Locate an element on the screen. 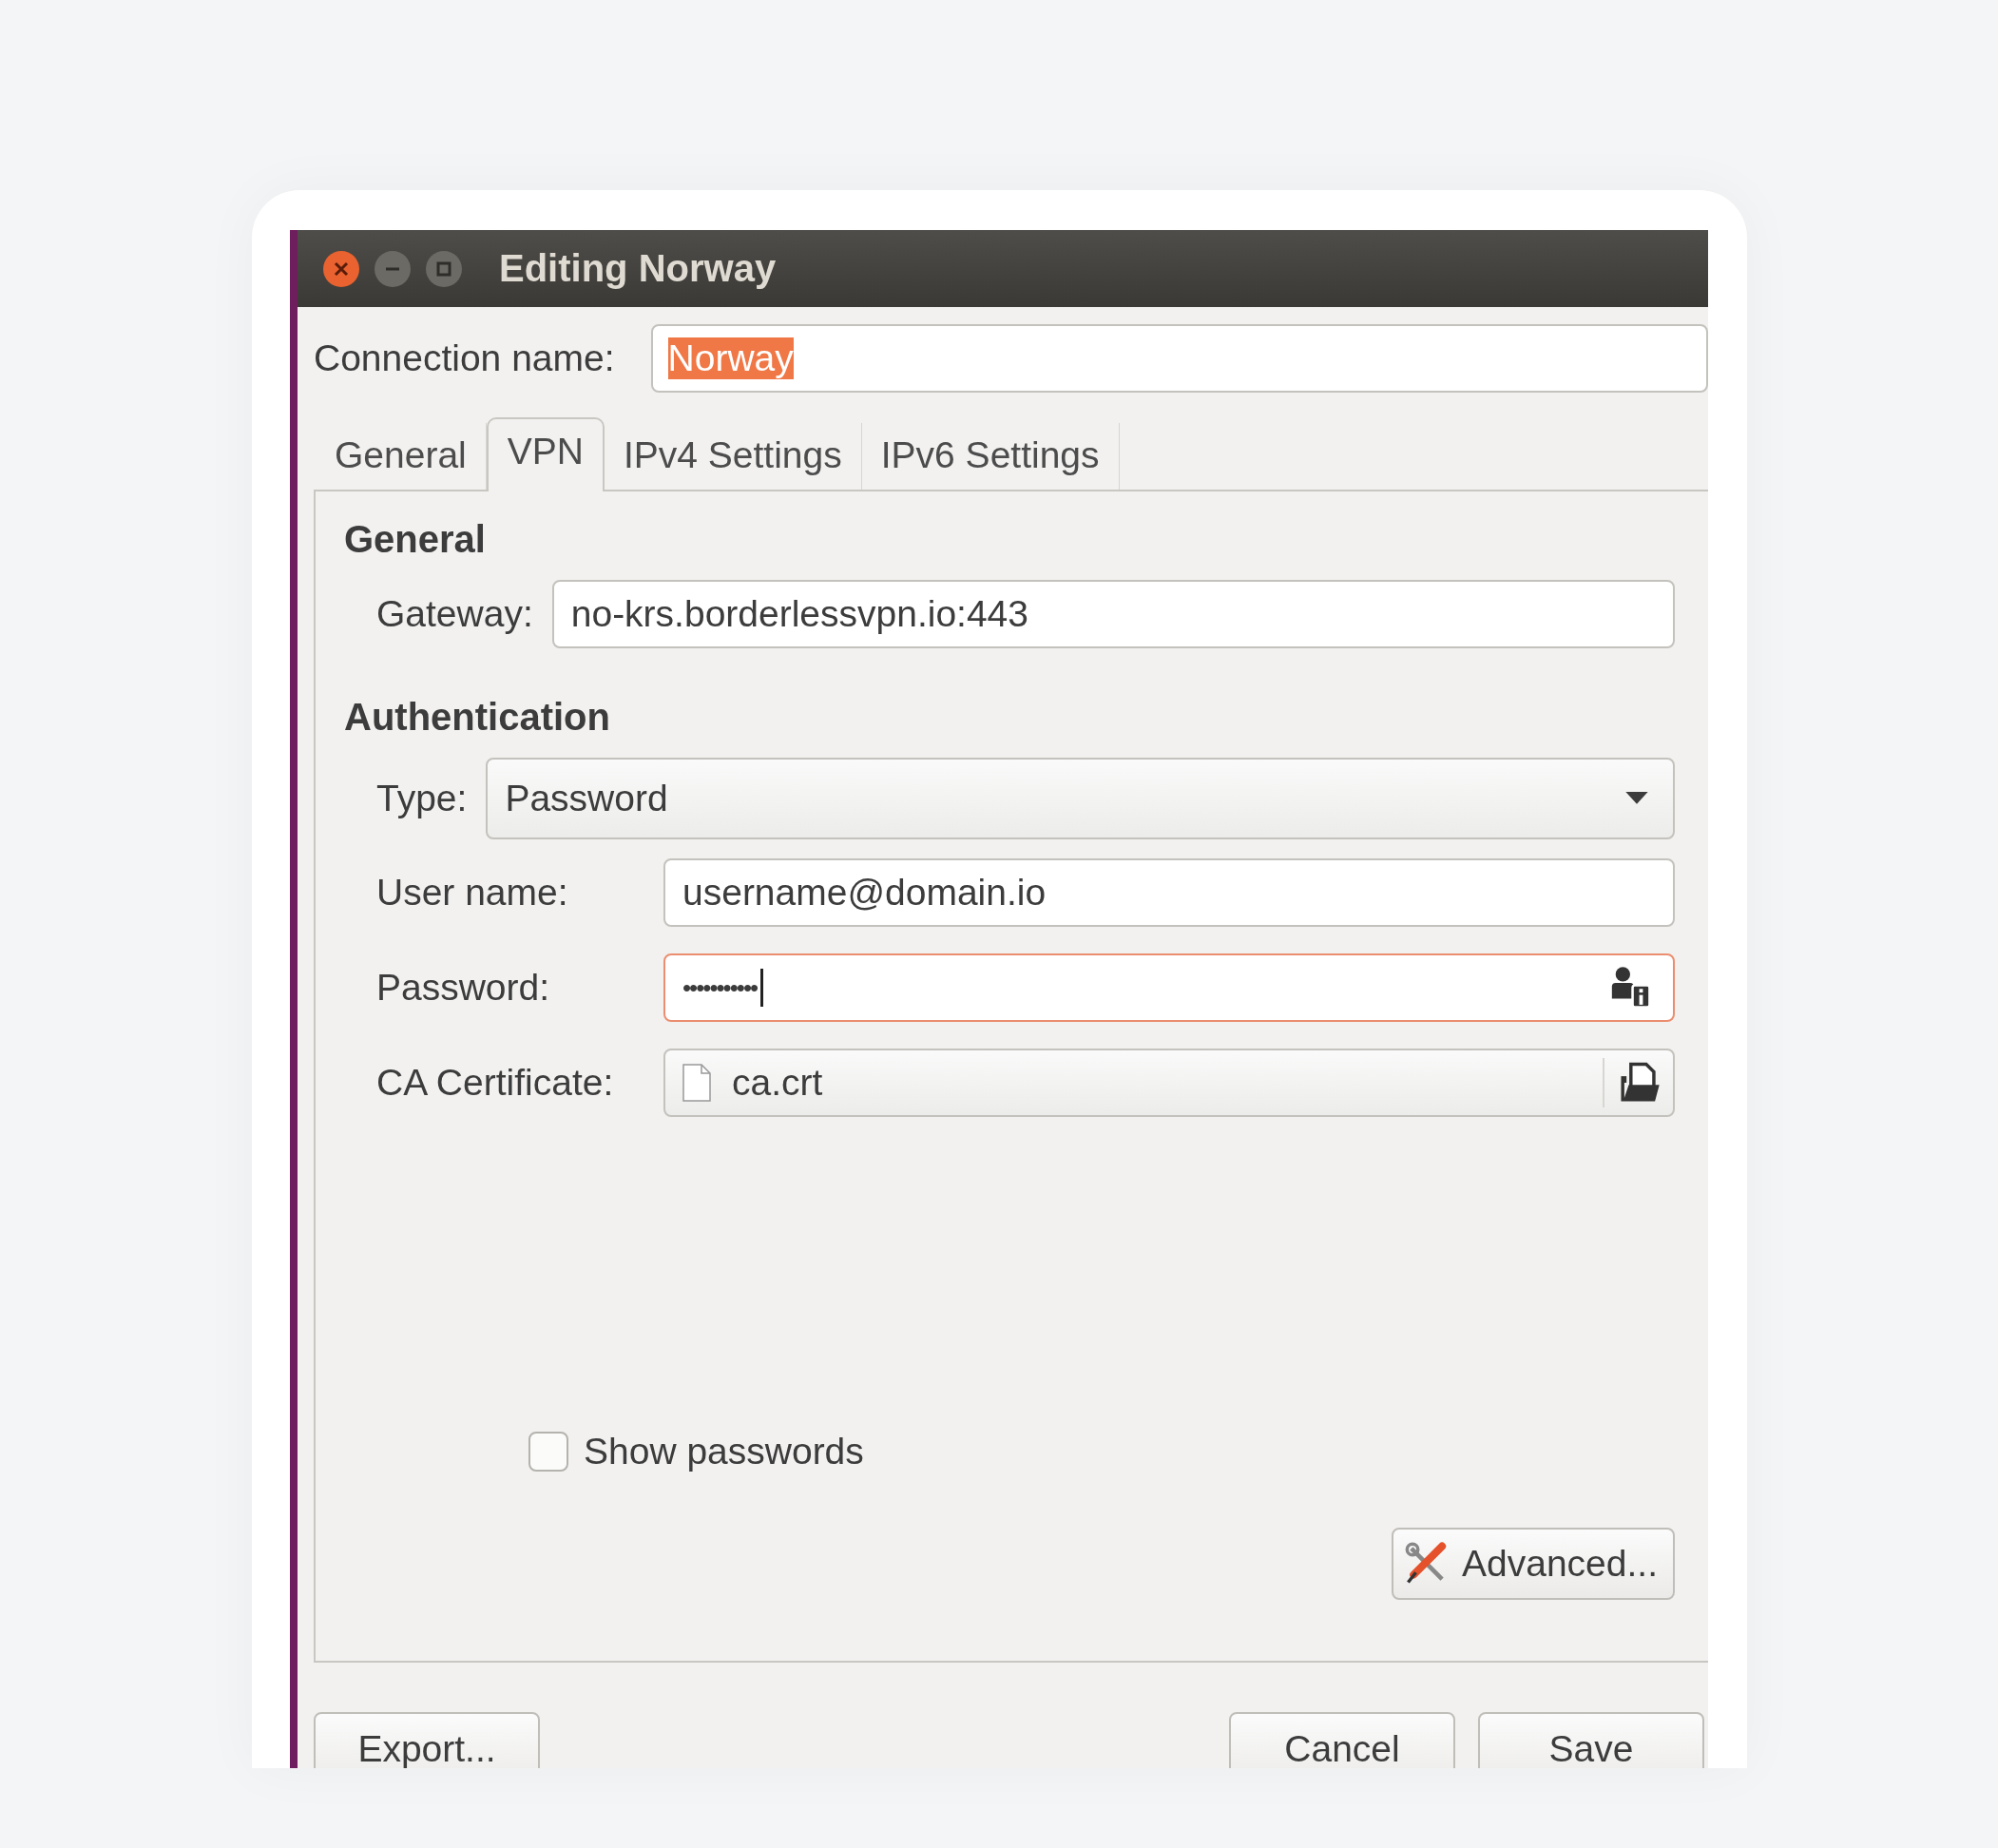 This screenshot has height=1848, width=1998. gateway-field: no-krs.borderlessvpn.io:443 is located at coordinates (1113, 614).